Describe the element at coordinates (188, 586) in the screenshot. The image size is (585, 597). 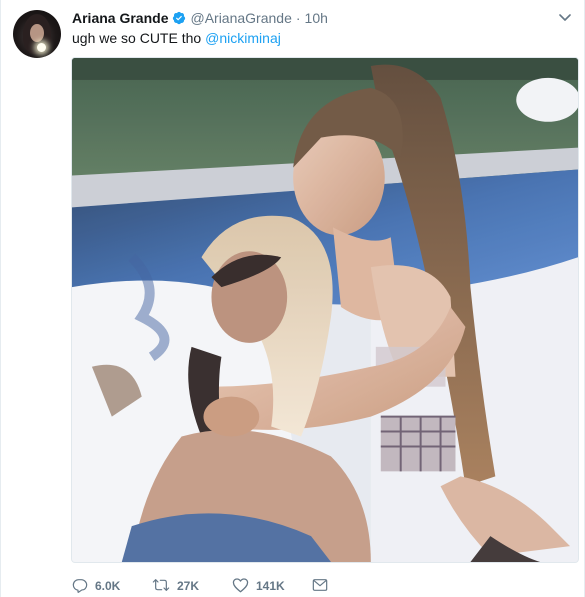
I see `retweet-count: 27K` at that location.